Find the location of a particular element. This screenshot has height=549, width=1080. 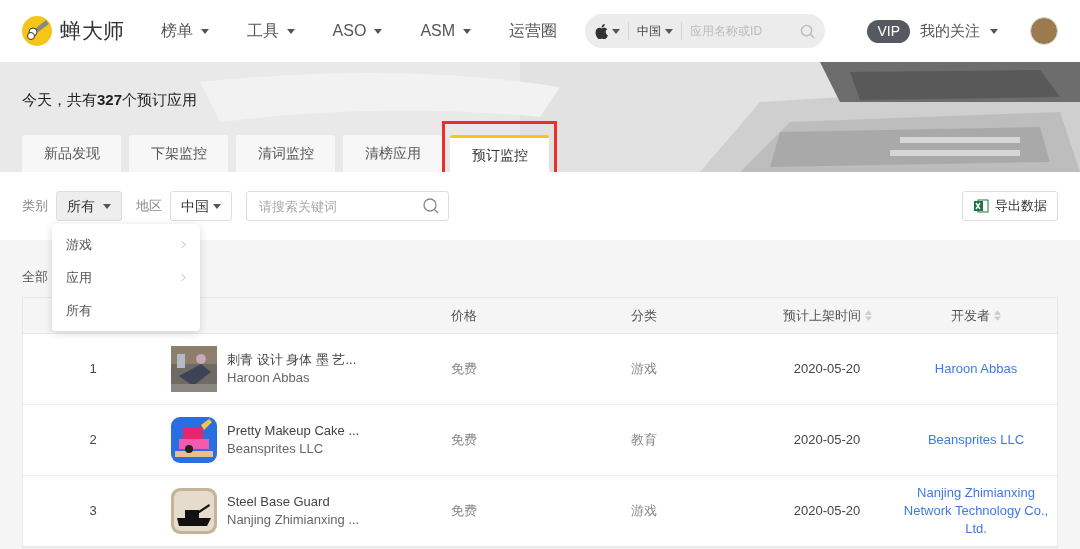

app-name: Steel Base Guard is located at coordinates (293, 502).